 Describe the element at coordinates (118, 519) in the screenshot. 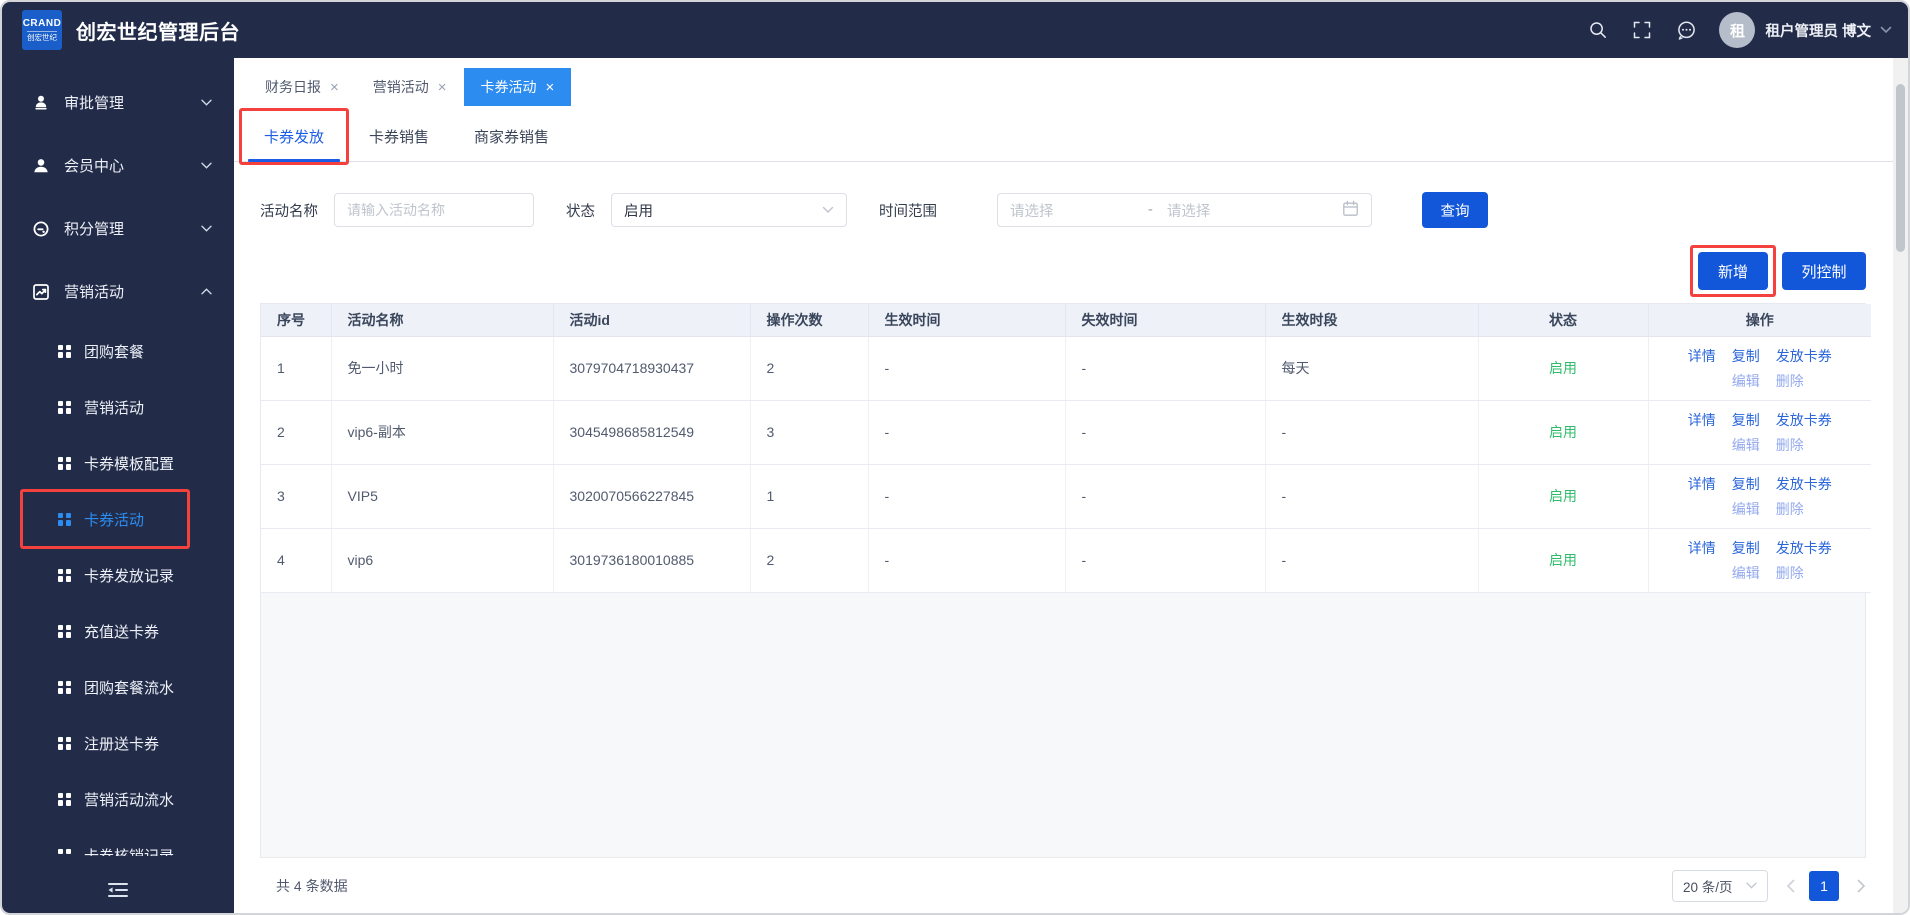

I see `sidebar-subitem-card-activity: 卡券活动` at that location.